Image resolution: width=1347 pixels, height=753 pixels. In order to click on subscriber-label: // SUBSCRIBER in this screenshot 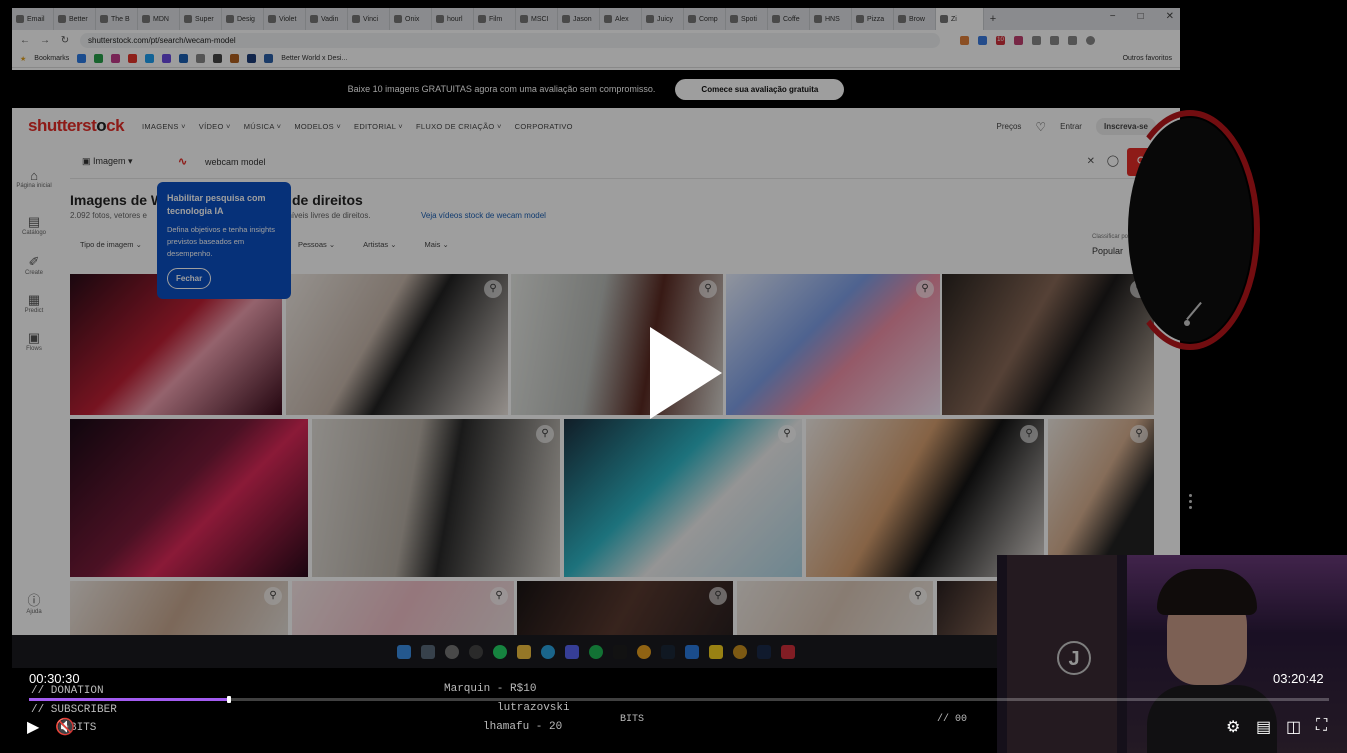, I will do `click(74, 710)`.